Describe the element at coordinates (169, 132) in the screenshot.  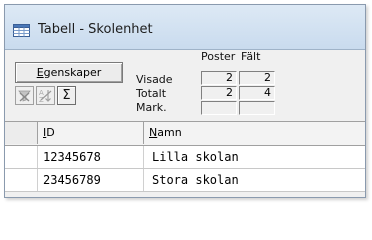
I see `column-header-namn-rest: amn` at that location.